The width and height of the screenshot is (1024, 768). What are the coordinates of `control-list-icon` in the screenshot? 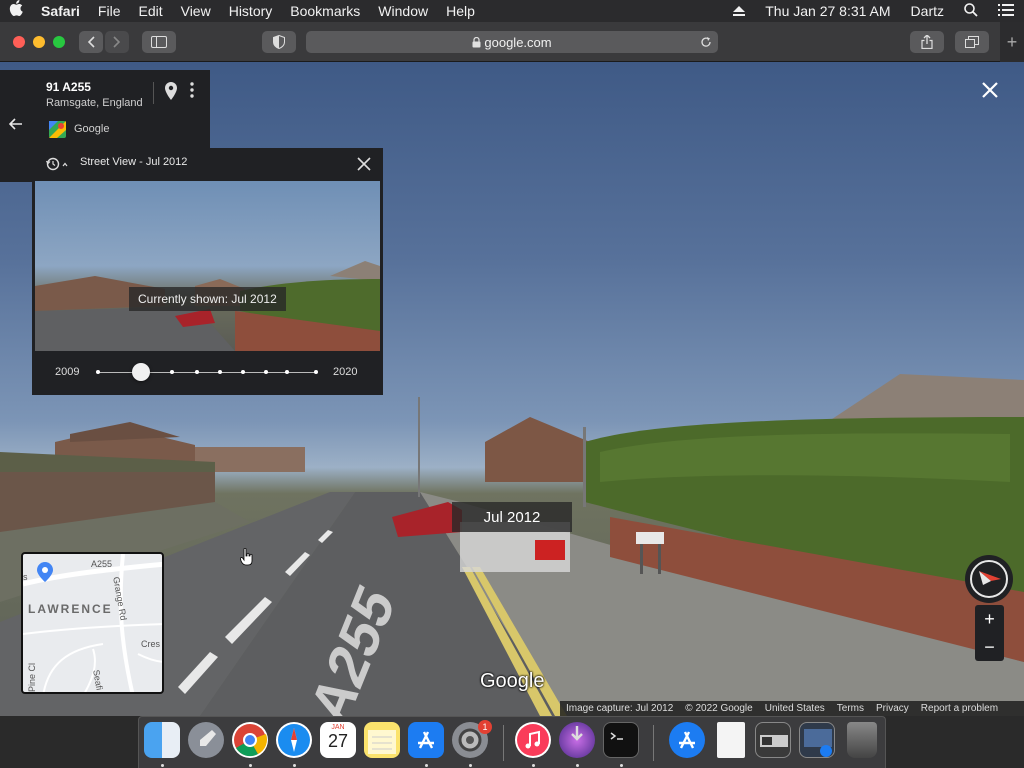 It's located at (1006, 11).